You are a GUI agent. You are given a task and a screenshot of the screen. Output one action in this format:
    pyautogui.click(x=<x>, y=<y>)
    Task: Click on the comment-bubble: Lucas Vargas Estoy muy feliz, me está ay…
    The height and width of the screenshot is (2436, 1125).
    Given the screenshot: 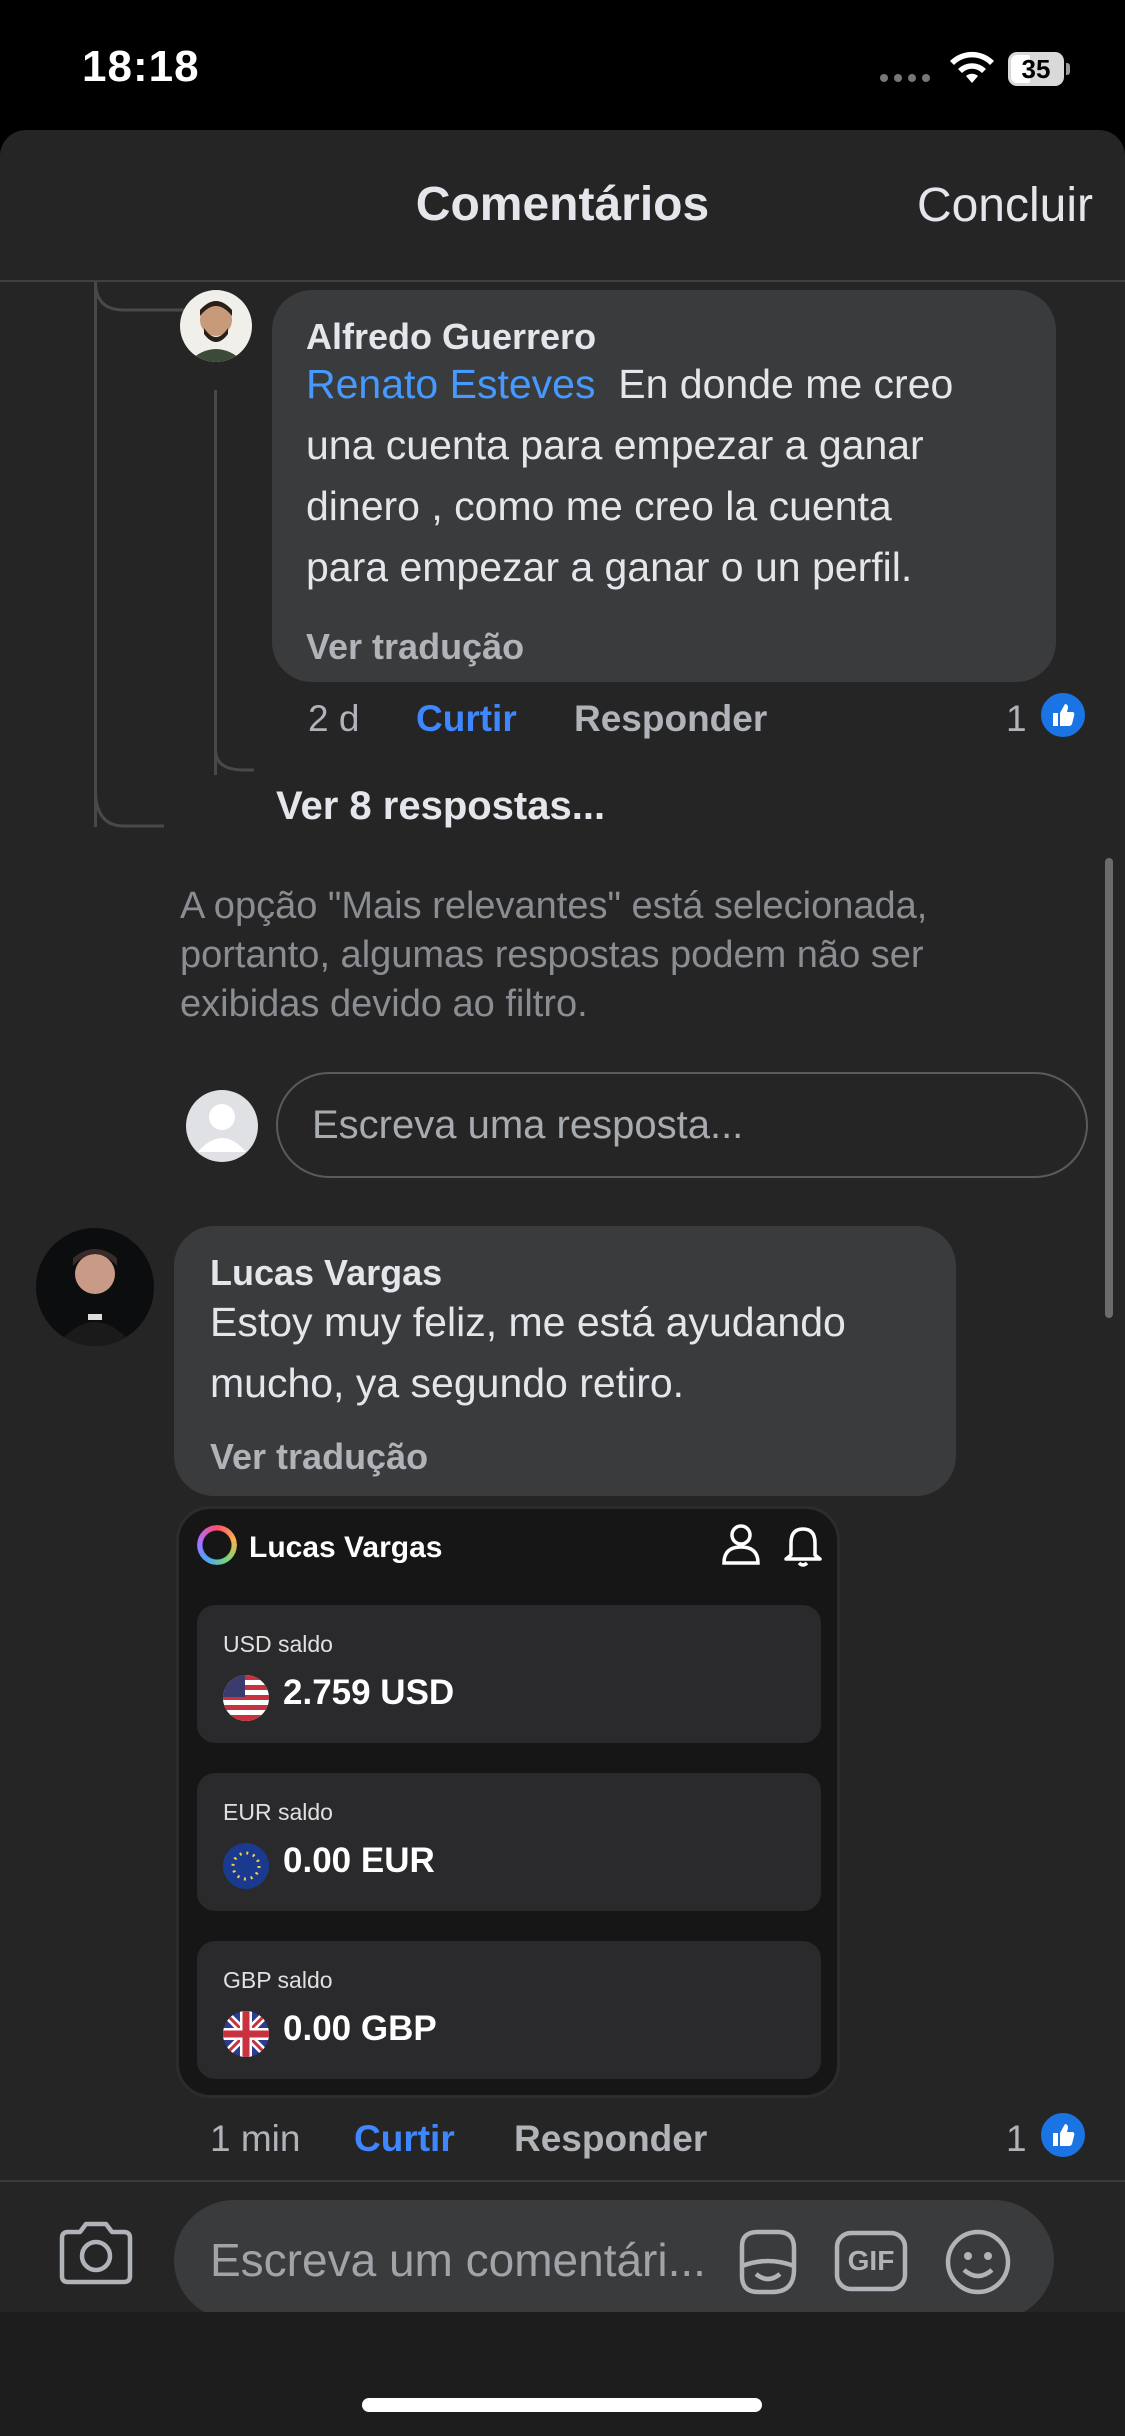 What is the action you would take?
    pyautogui.click(x=565, y=1361)
    